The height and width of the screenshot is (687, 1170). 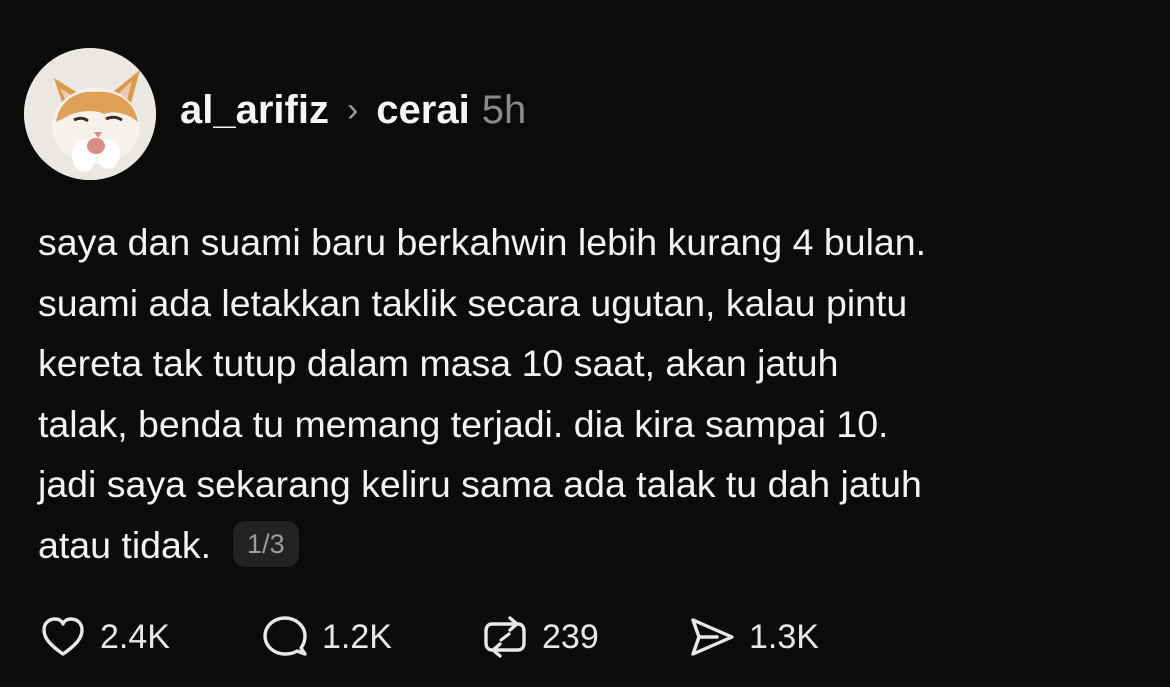 What do you see at coordinates (357, 636) in the screenshot?
I see `reply-count: 1.2K` at bounding box center [357, 636].